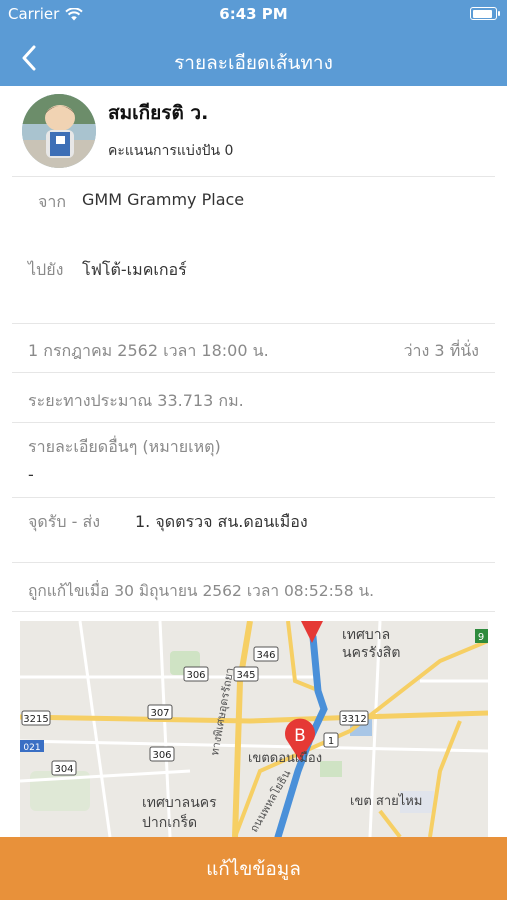 Image resolution: width=507 pixels, height=900 pixels. I want to click on pickup-label: จุดรับ - ส่ง, so click(64, 521).